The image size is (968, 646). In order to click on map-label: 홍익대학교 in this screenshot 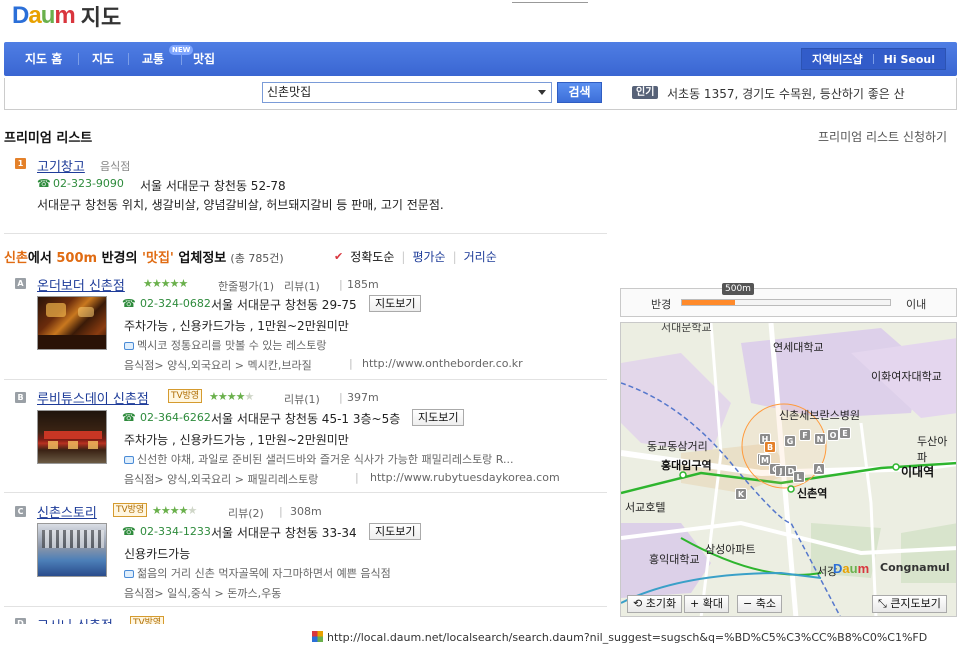, I will do `click(674, 559)`.